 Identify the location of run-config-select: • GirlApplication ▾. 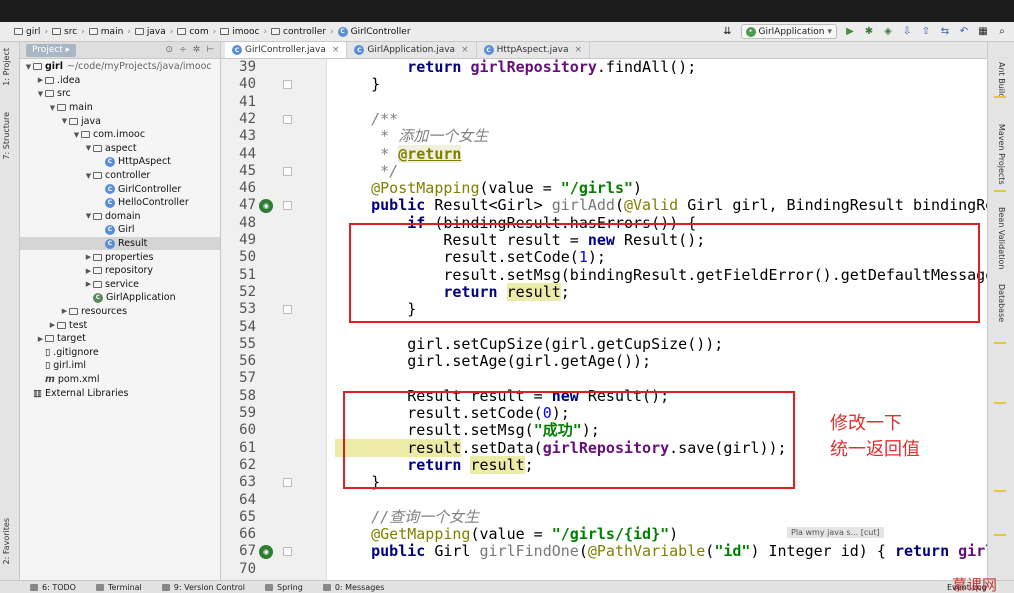
(788, 31).